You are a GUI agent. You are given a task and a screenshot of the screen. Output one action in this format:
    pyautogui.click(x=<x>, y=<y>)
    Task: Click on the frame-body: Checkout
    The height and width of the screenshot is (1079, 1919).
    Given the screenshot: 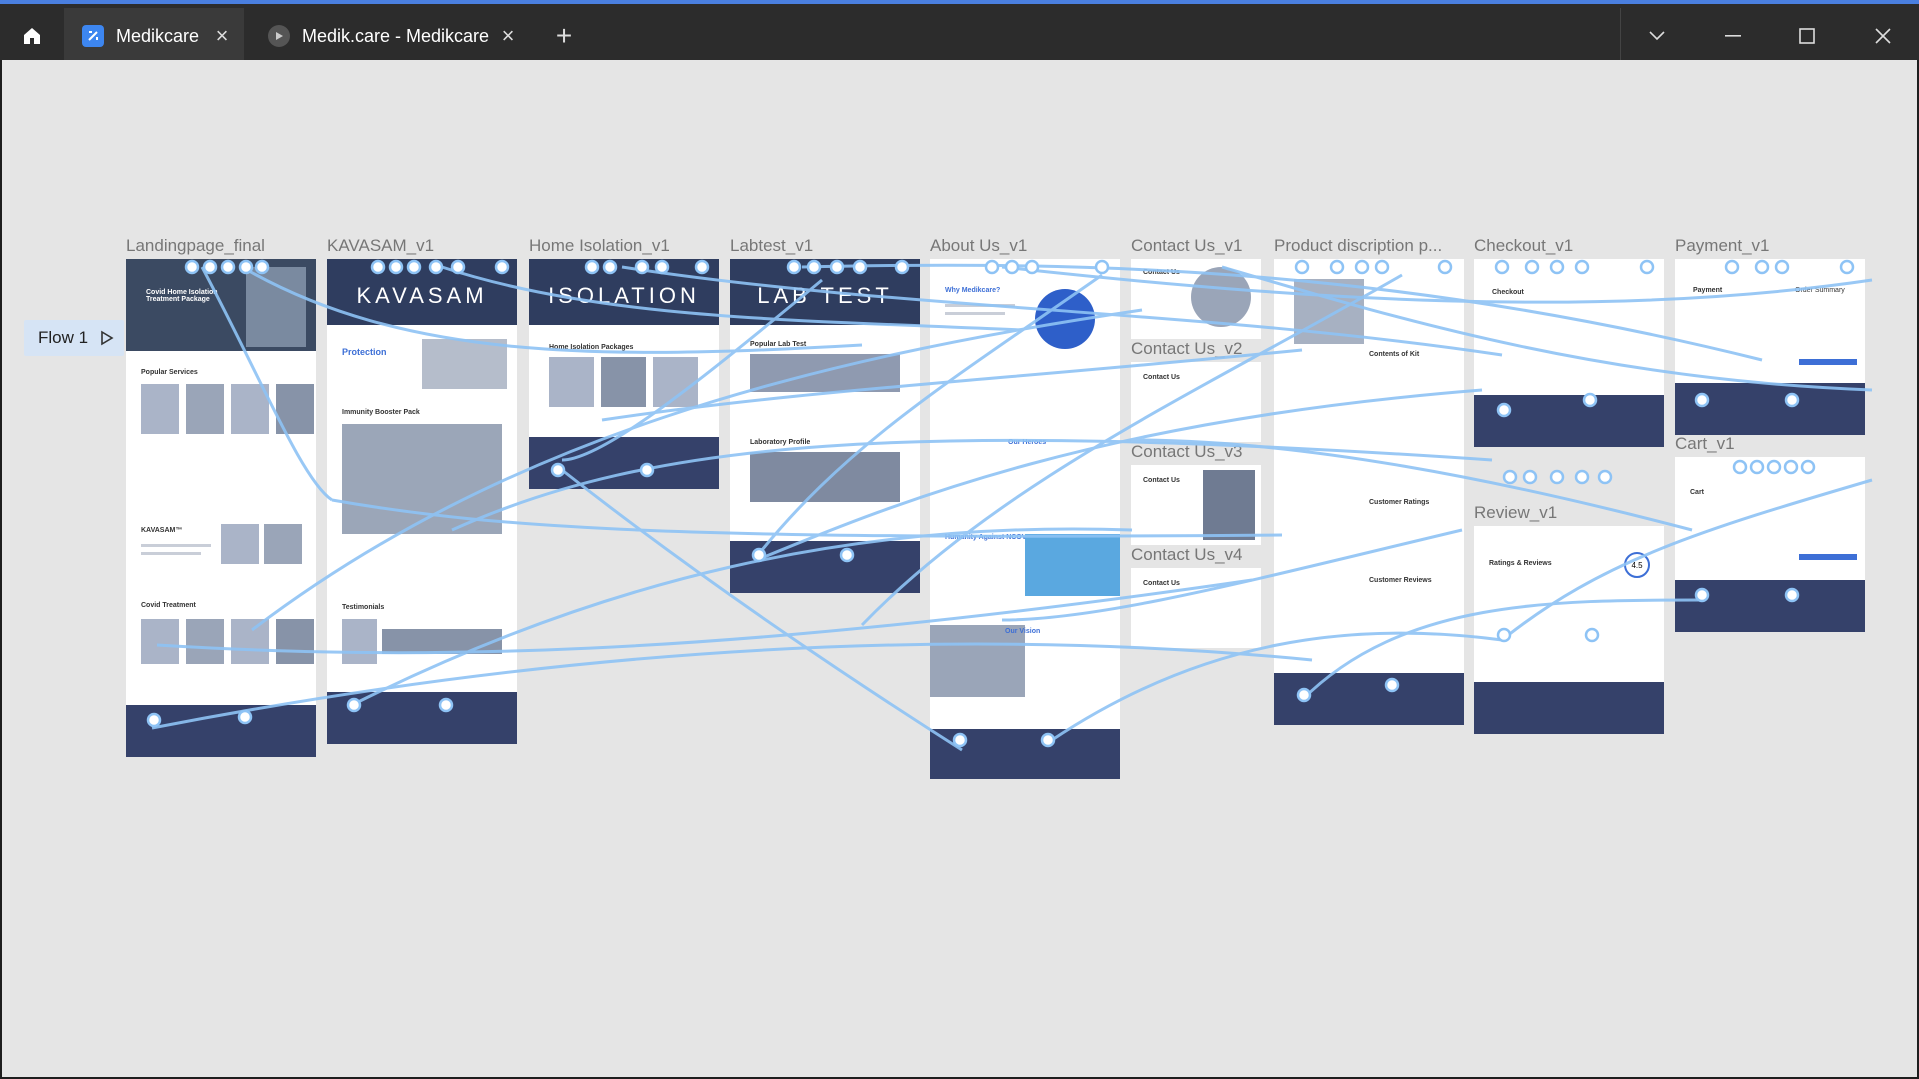 What is the action you would take?
    pyautogui.click(x=1569, y=353)
    